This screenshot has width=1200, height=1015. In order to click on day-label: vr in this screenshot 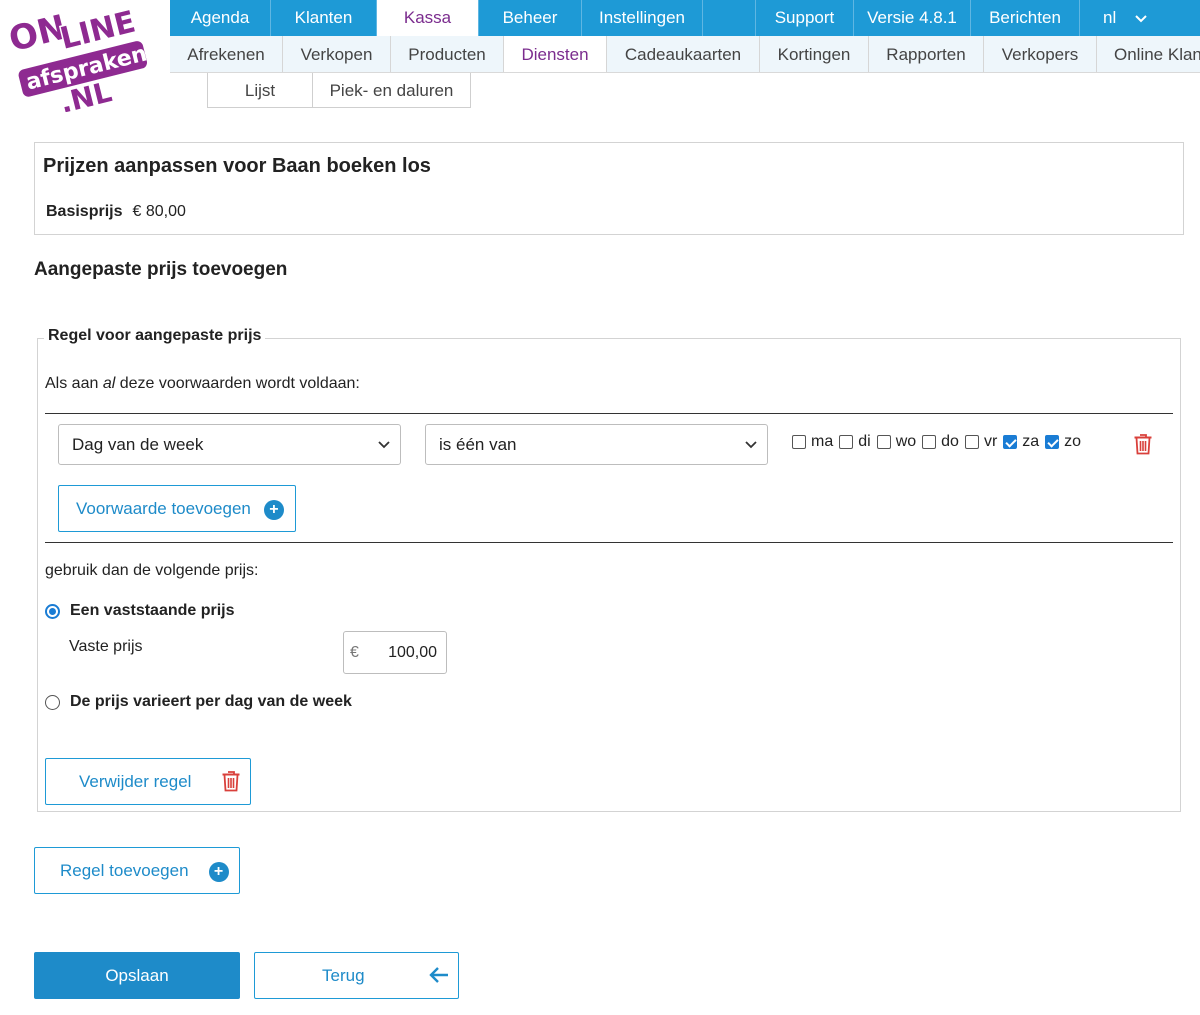, I will do `click(990, 441)`.